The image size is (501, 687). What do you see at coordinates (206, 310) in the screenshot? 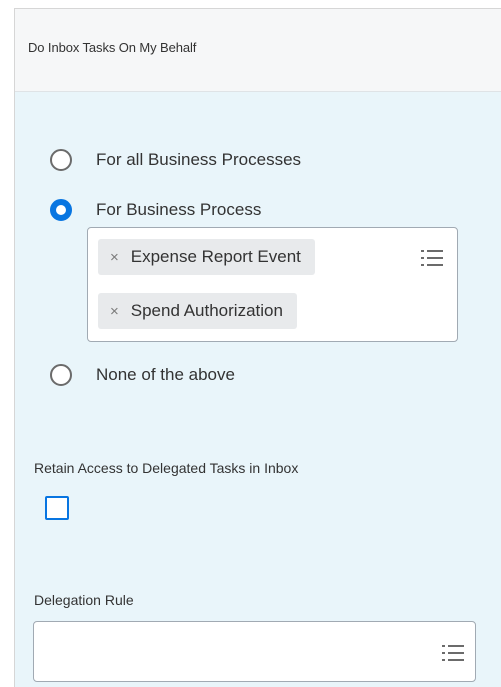
I see `pill-label: Spend Authorization` at bounding box center [206, 310].